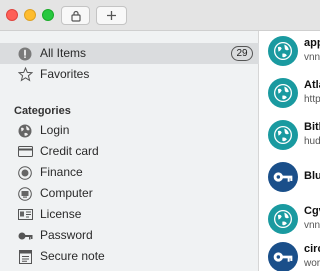 The width and height of the screenshot is (320, 271). Describe the element at coordinates (312, 141) in the screenshot. I see `item-subtitle: hud` at that location.